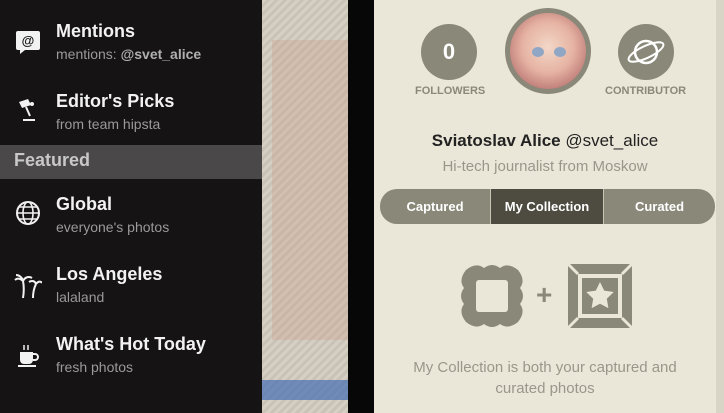 The width and height of the screenshot is (724, 413). I want to click on background-content-preview, so click(305, 206).